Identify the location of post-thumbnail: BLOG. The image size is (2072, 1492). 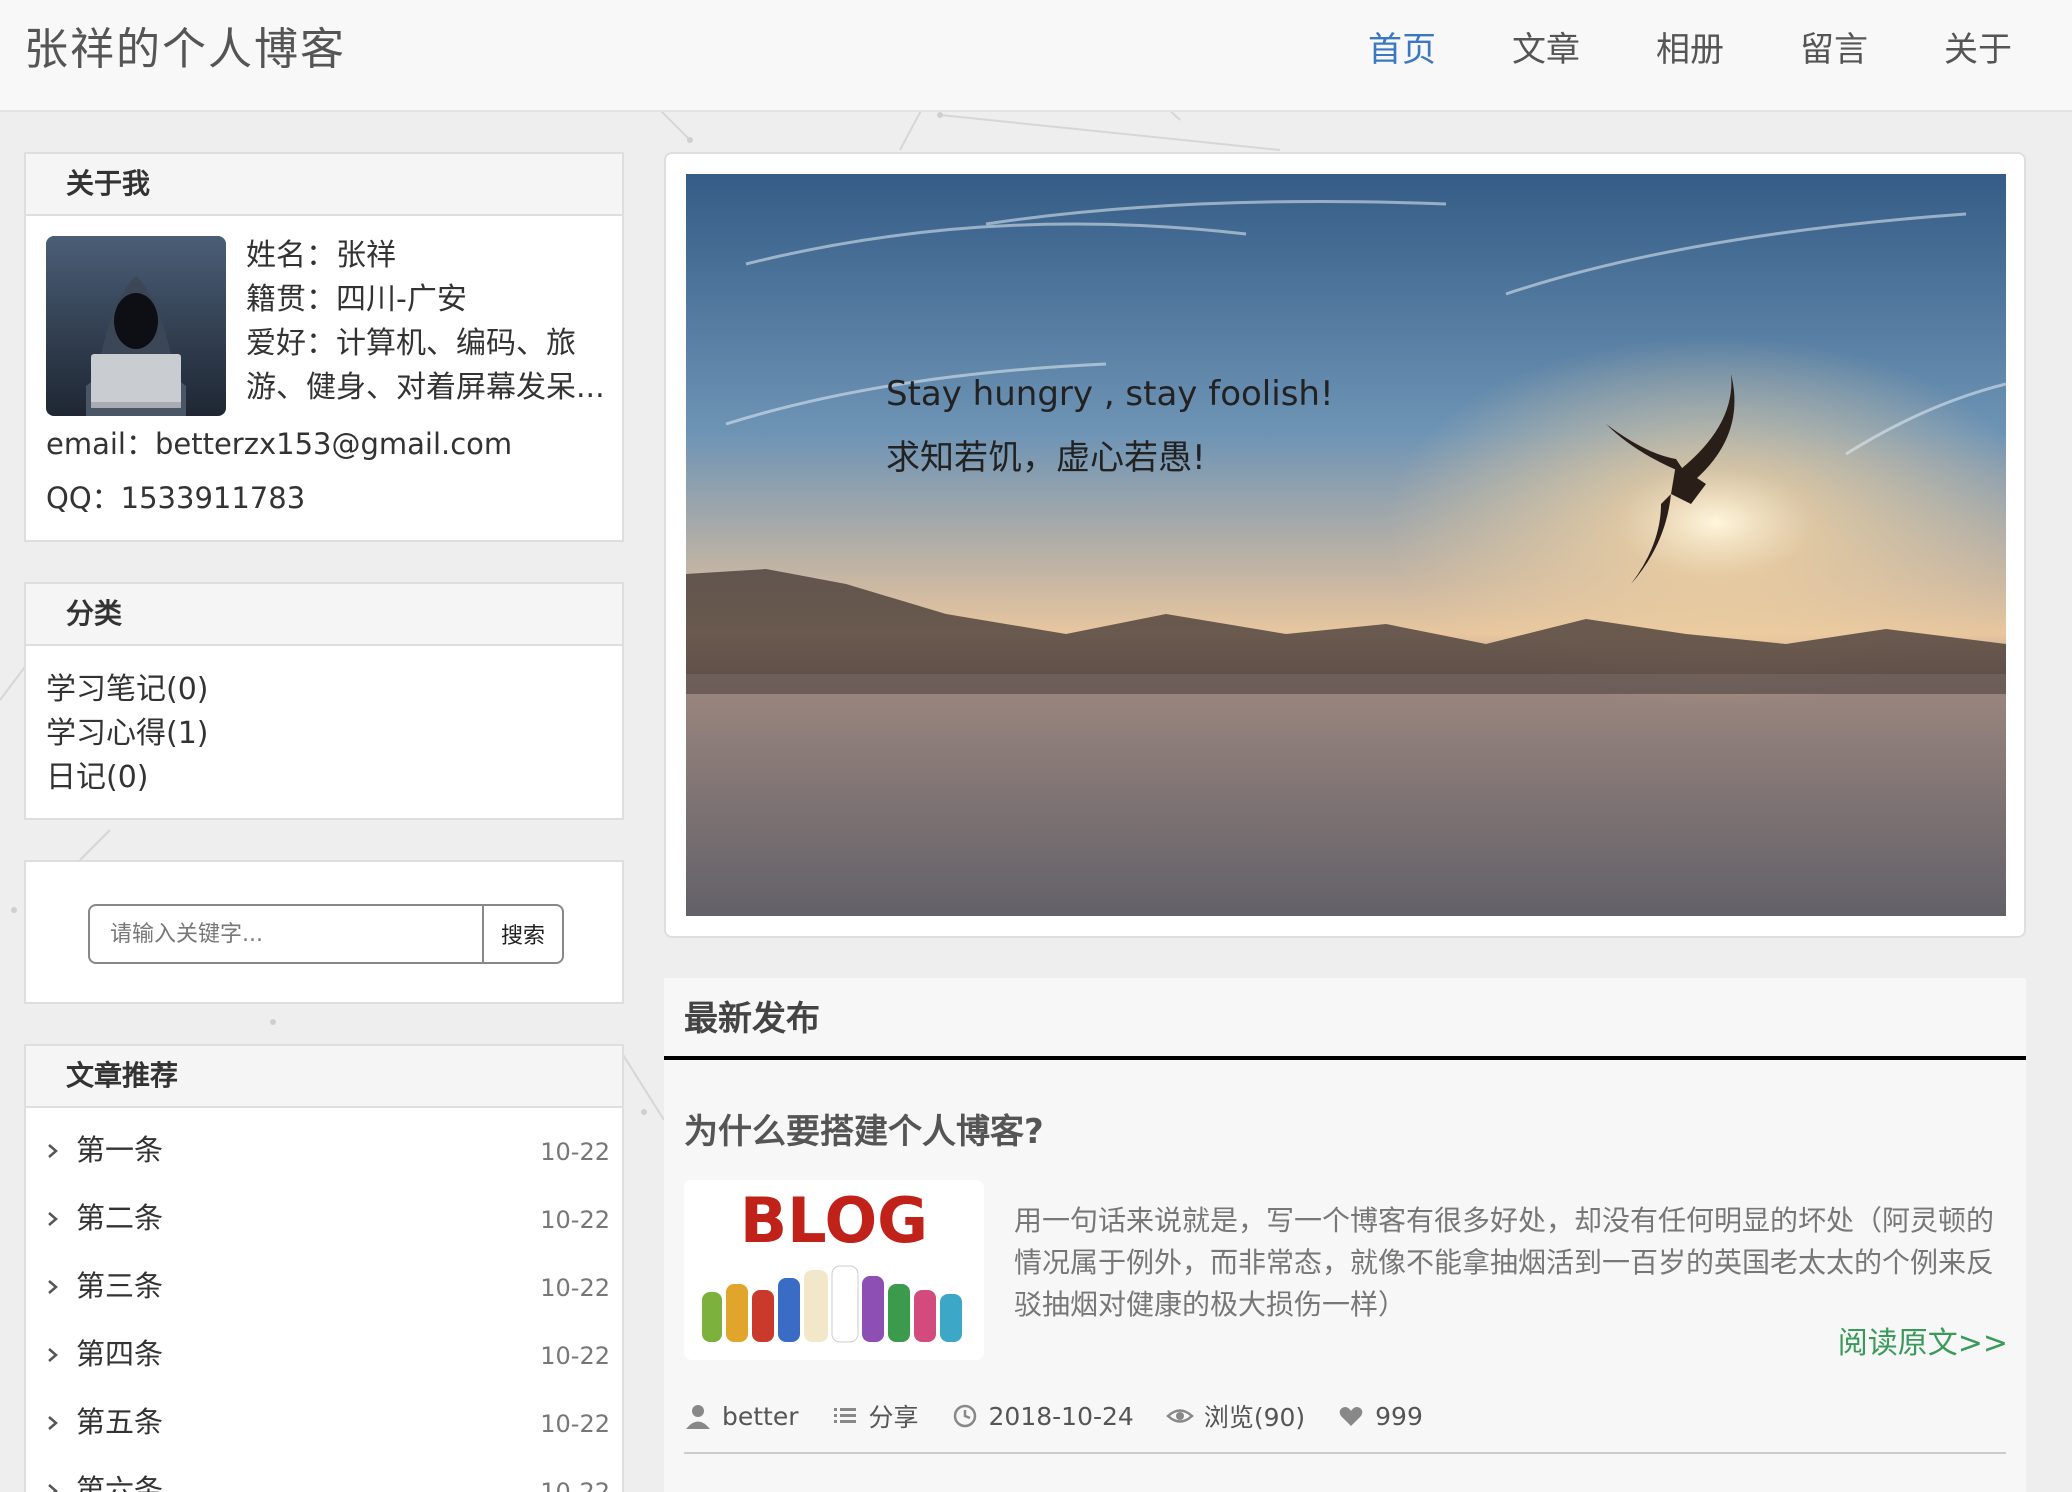
(834, 1270).